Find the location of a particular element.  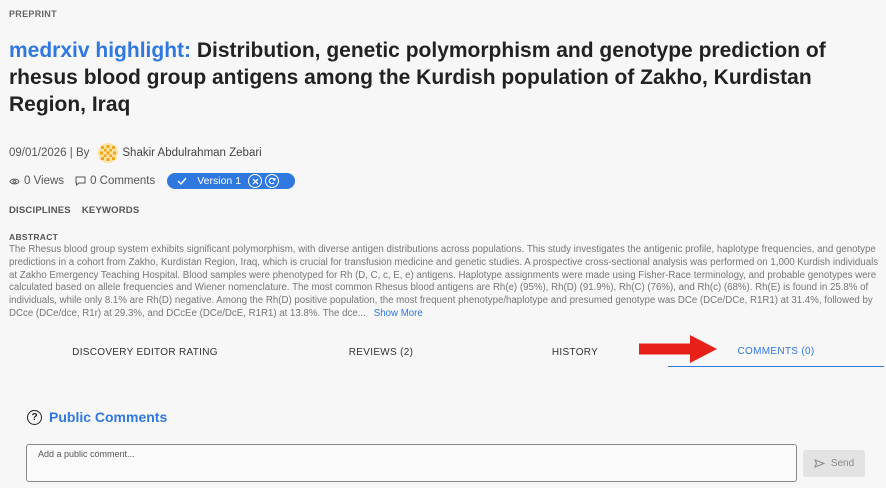

public-comments-header: ? Public Comments is located at coordinates (97, 417).